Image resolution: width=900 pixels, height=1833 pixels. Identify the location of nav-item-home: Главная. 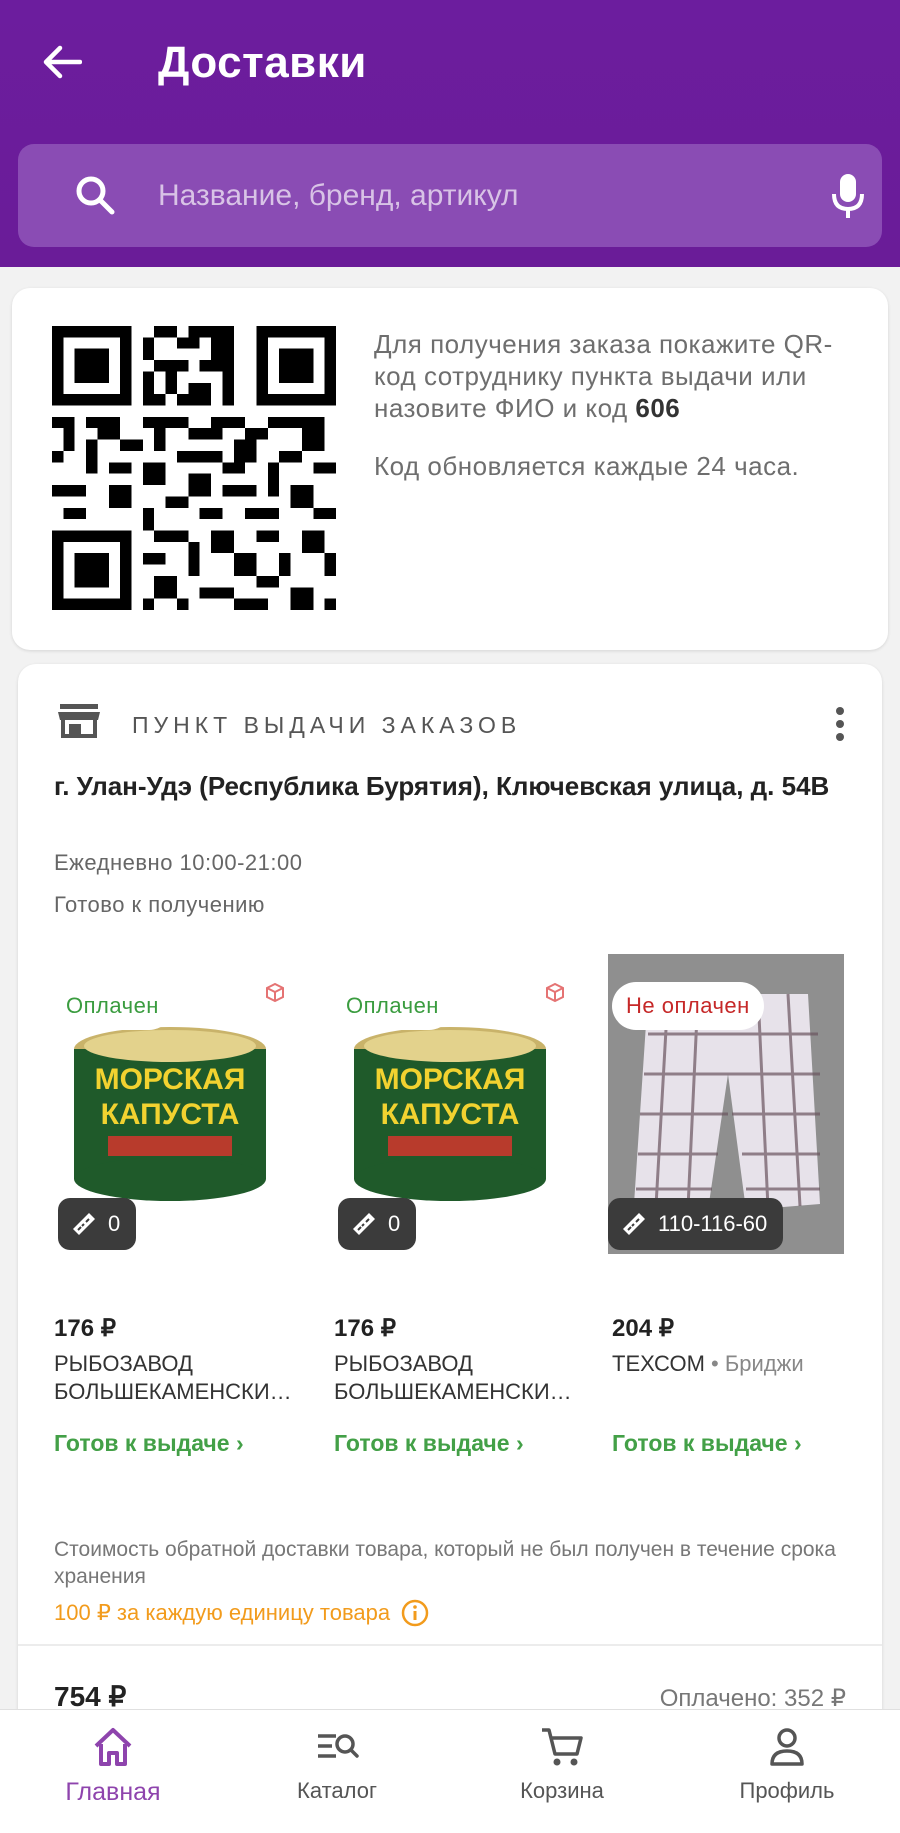
(113, 1774).